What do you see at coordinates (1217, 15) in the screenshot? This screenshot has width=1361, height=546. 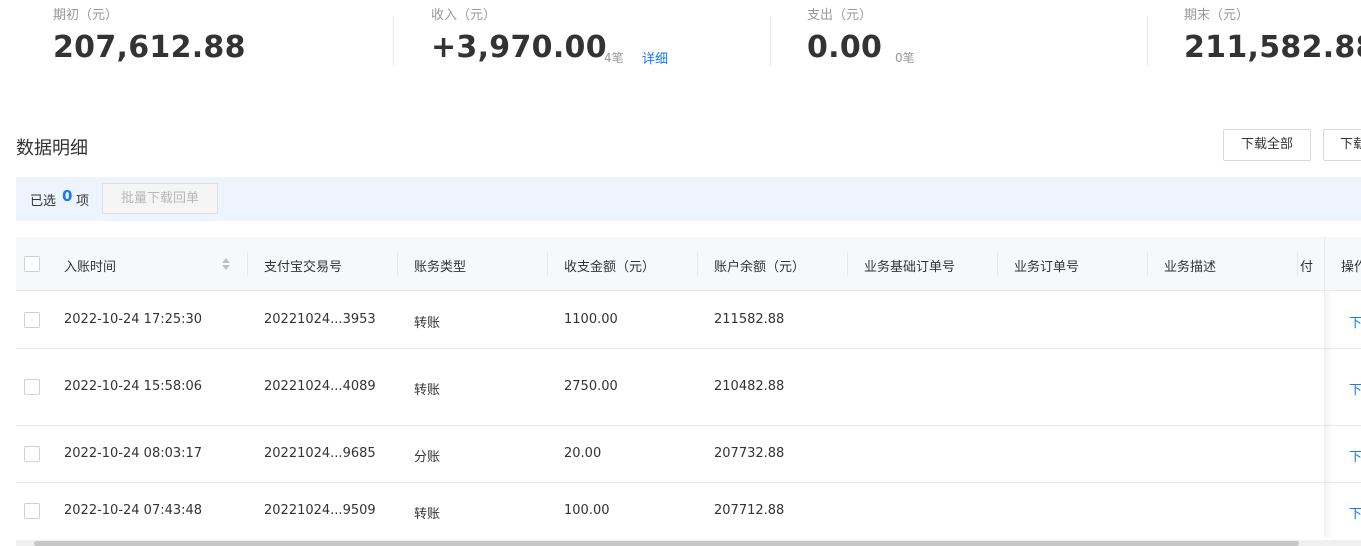 I see `closing-balance-label: 期末（元）` at bounding box center [1217, 15].